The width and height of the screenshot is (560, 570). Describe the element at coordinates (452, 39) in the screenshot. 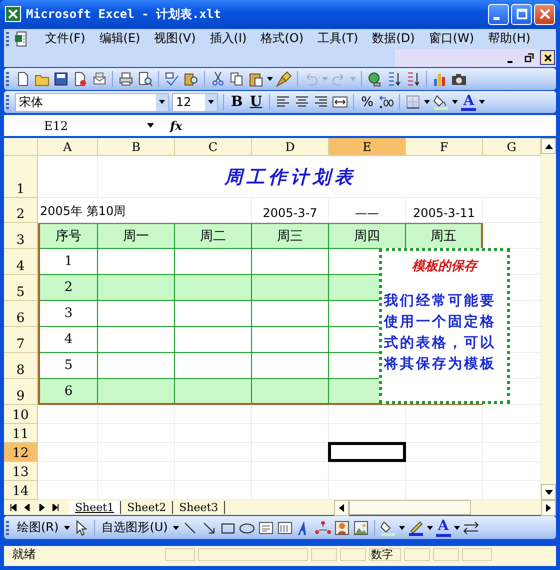

I see `menu-item: 窗口(W)` at that location.